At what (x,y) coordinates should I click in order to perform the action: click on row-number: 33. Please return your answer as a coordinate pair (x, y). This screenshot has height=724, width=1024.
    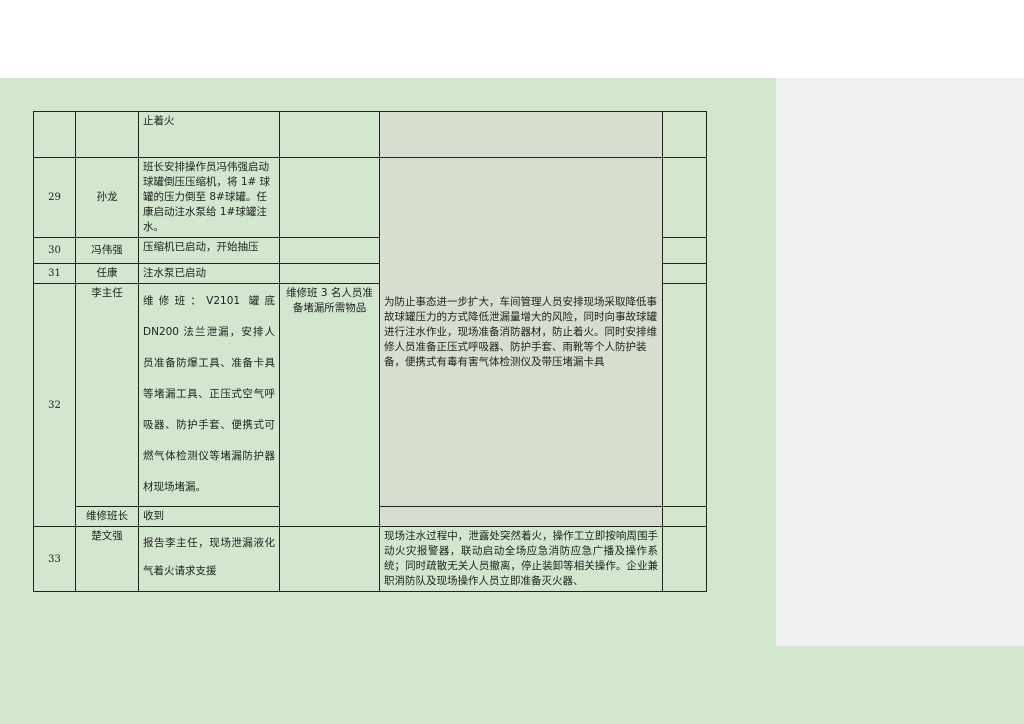
    Looking at the image, I should click on (54, 559).